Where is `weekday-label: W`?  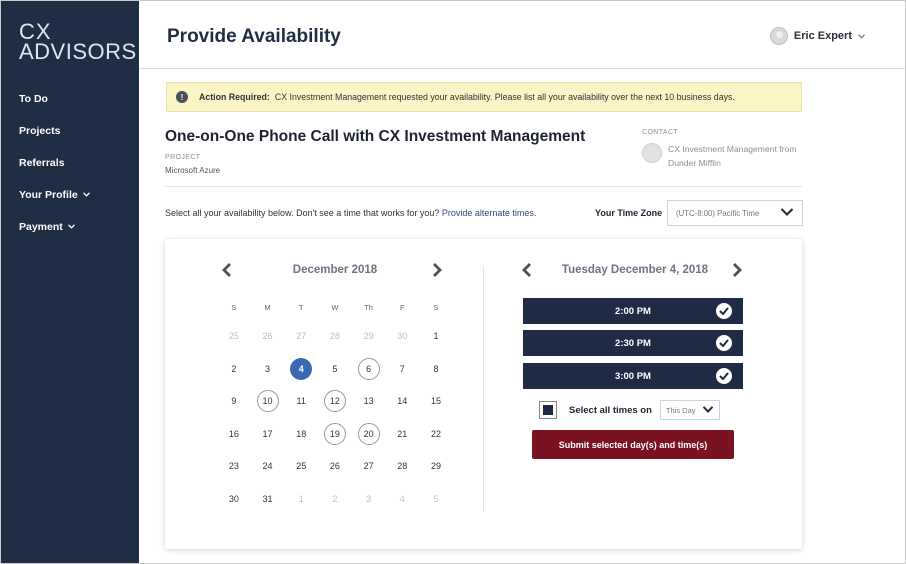 weekday-label: W is located at coordinates (335, 307).